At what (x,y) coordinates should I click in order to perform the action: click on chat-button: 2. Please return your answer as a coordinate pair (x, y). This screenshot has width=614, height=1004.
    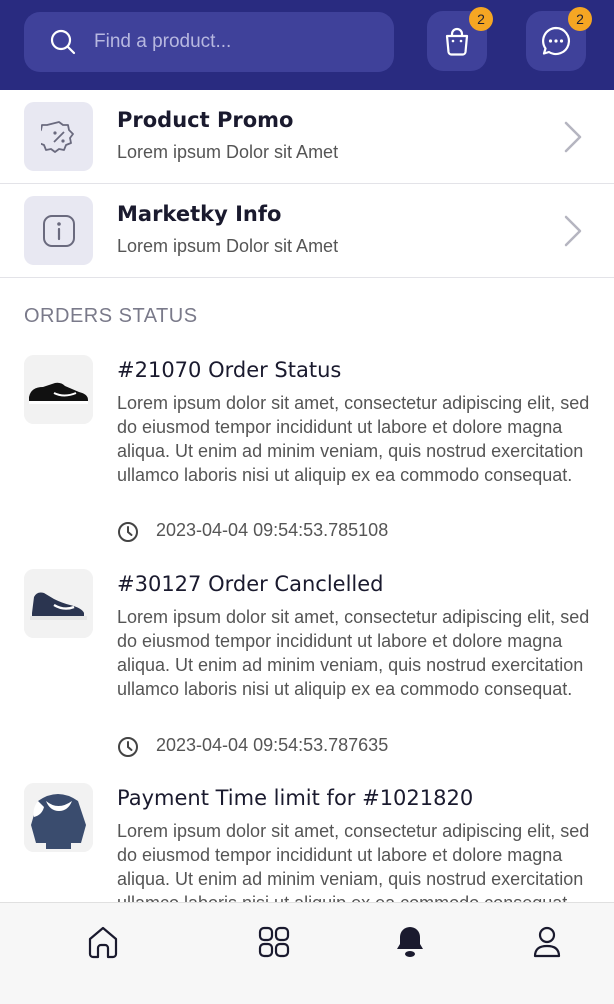
    Looking at the image, I should click on (559, 39).